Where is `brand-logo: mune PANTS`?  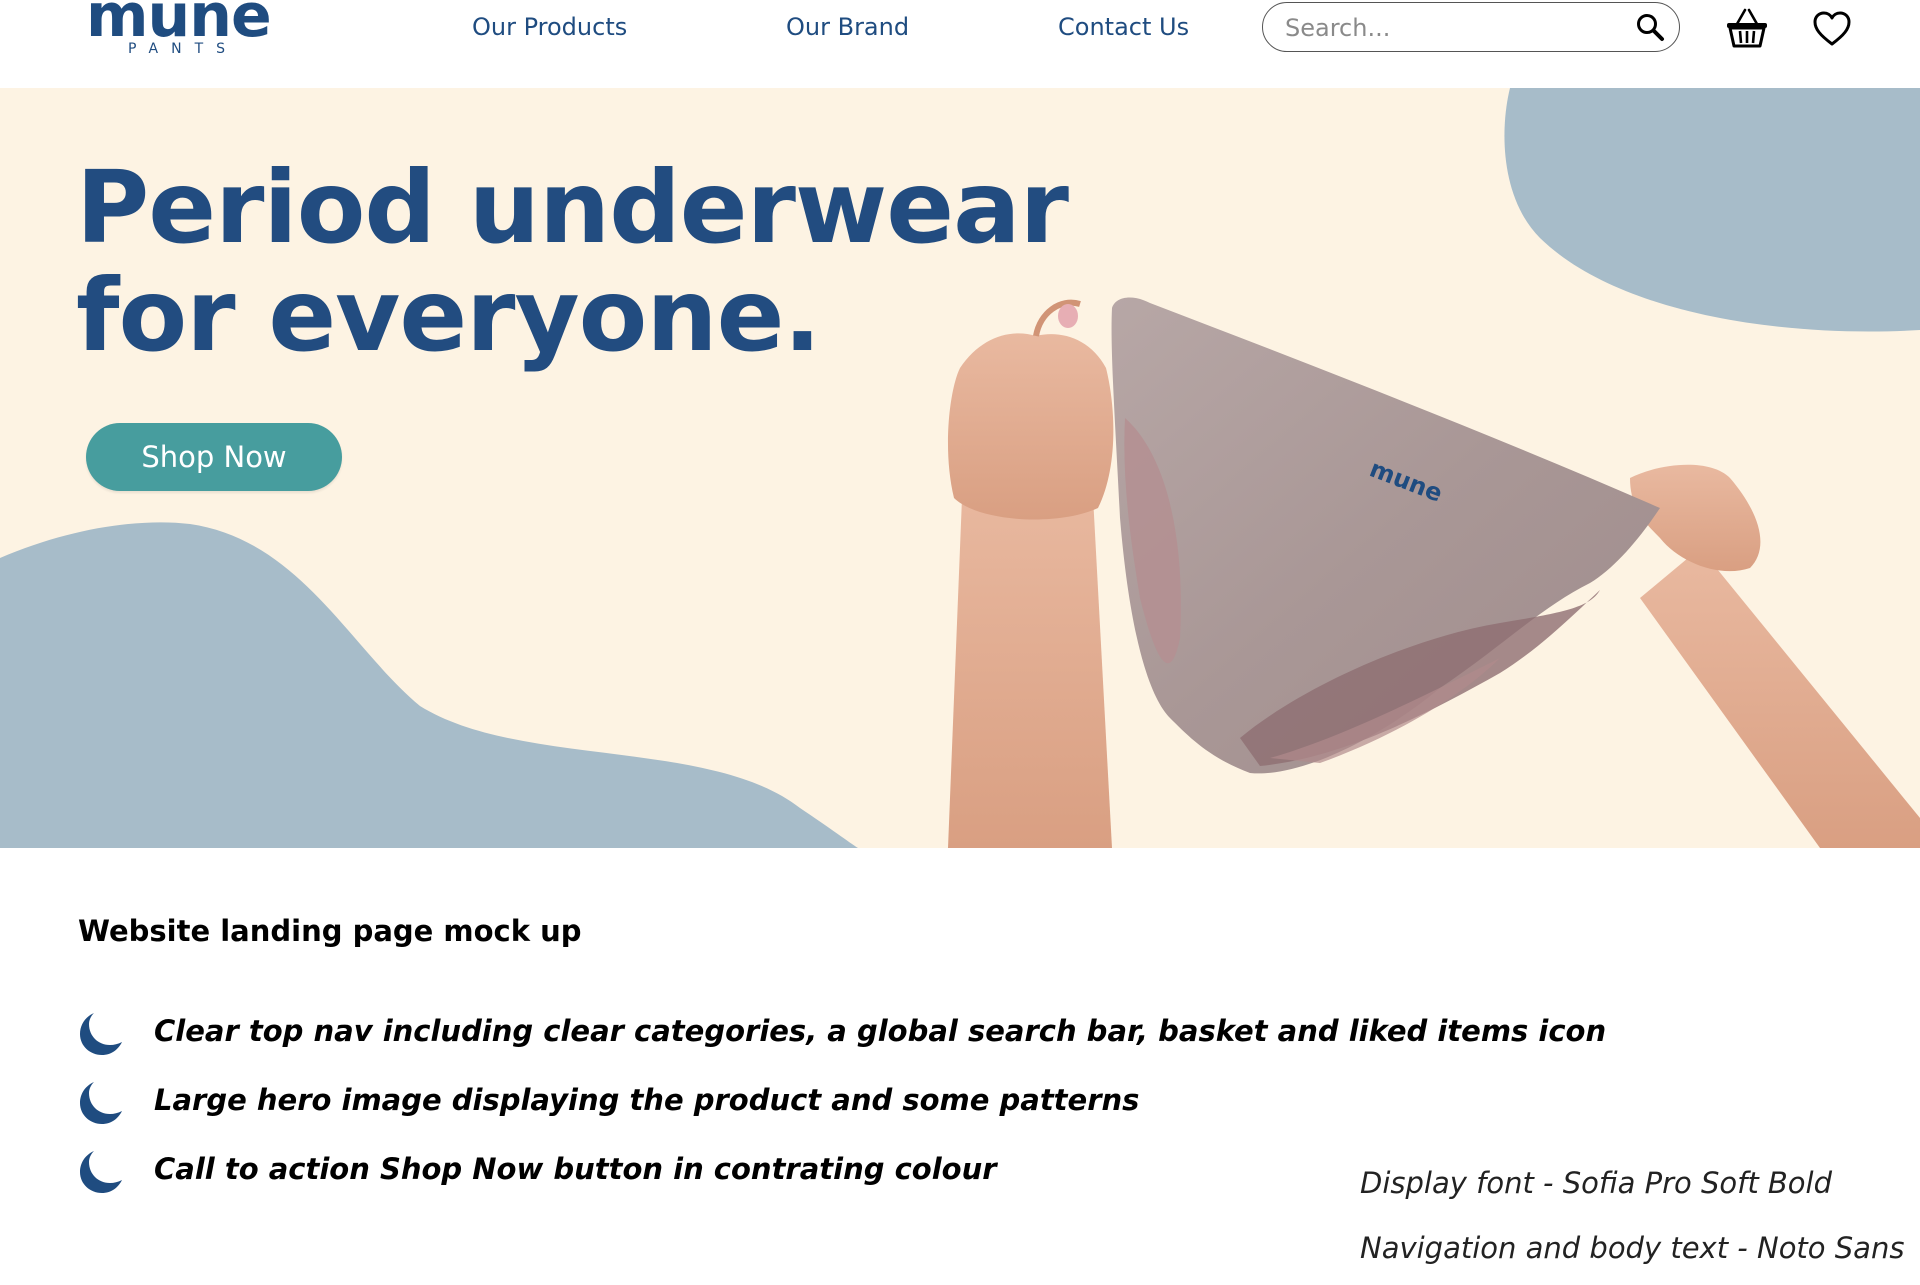 brand-logo: mune PANTS is located at coordinates (186, 32).